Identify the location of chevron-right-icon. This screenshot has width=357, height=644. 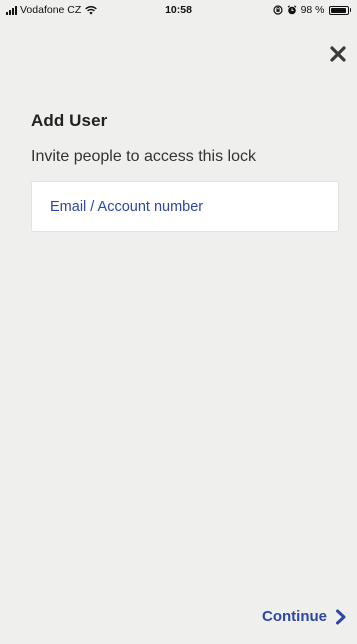
(341, 616).